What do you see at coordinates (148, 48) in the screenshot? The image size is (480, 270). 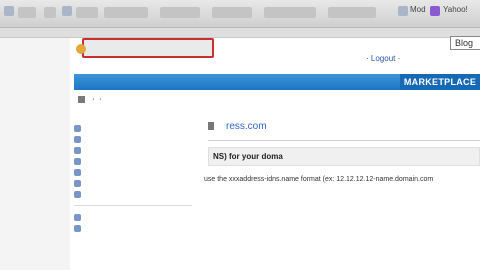 I see `site-logo` at bounding box center [148, 48].